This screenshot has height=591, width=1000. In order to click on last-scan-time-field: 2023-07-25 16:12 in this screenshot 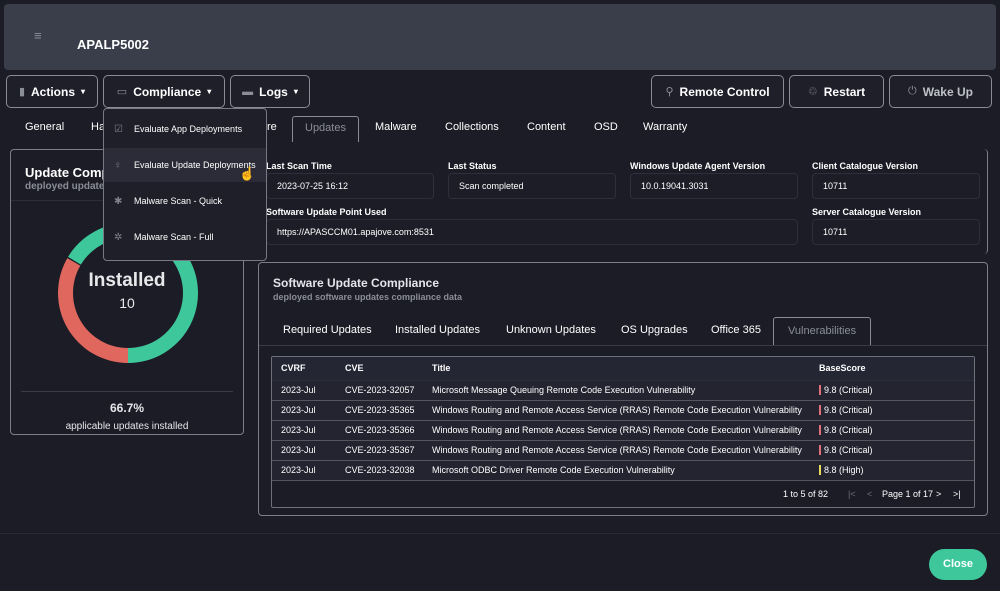, I will do `click(350, 186)`.